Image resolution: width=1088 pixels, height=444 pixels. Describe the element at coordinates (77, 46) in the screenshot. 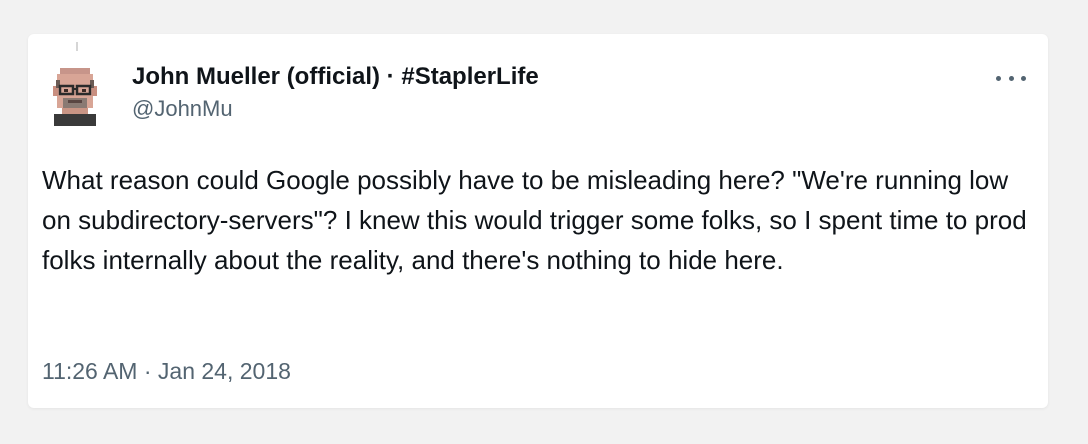

I see `decorative-tick` at that location.